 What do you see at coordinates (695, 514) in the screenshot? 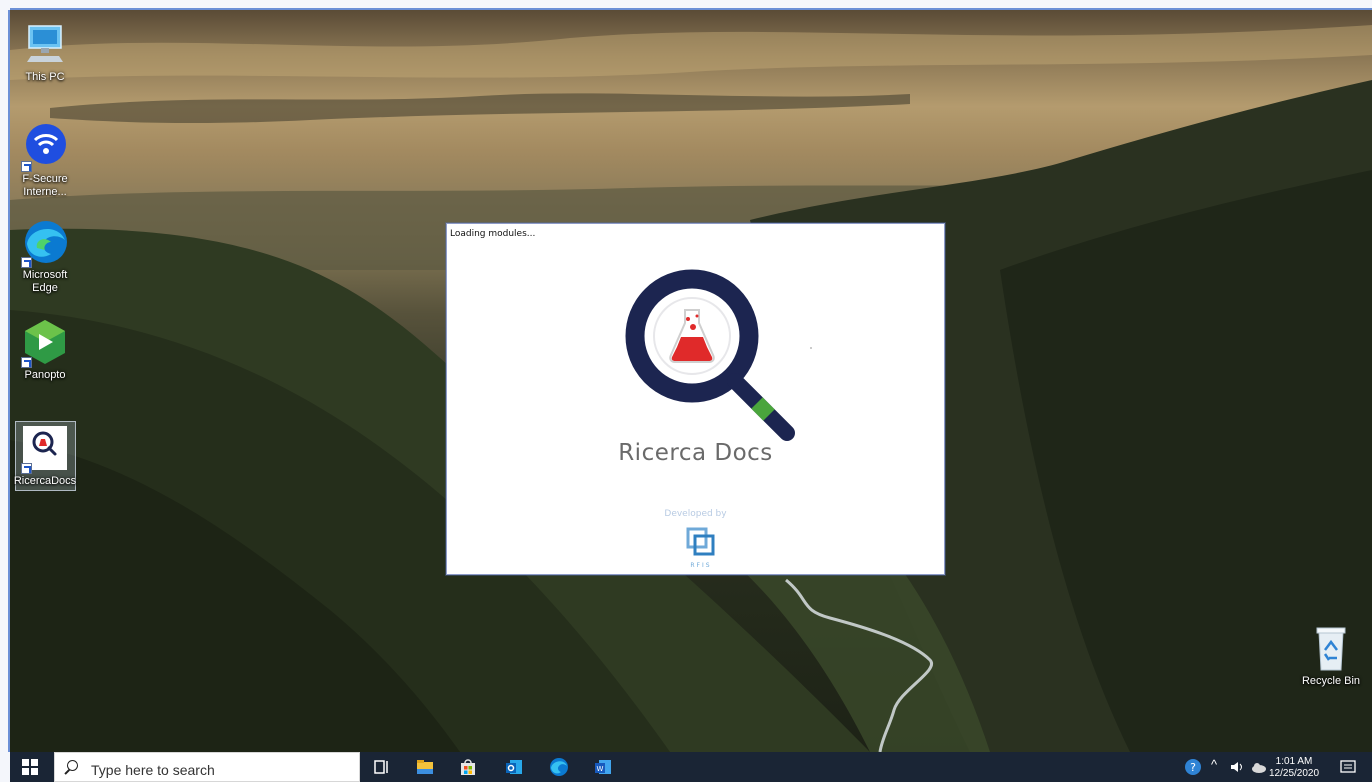
I see `developed-by-label: Developed by` at bounding box center [695, 514].